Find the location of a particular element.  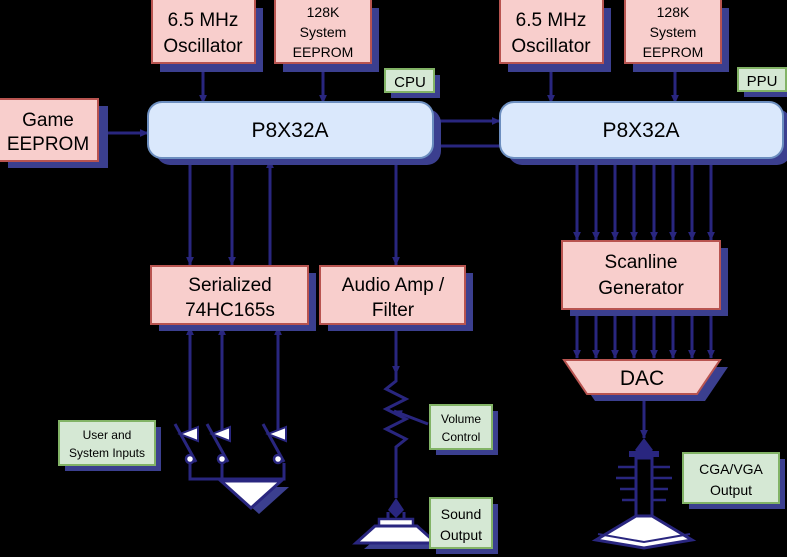

ppu-system-eeprom-label-1: 128K is located at coordinates (673, 12).